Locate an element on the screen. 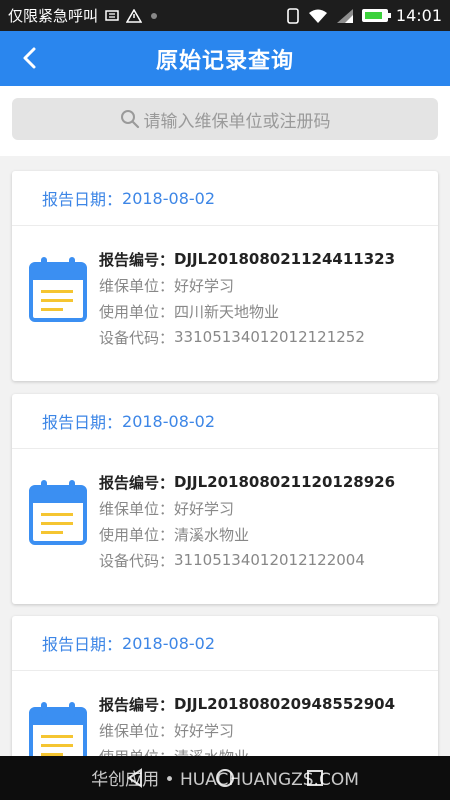 The width and height of the screenshot is (450, 800). wifi-icon is located at coordinates (317, 16).